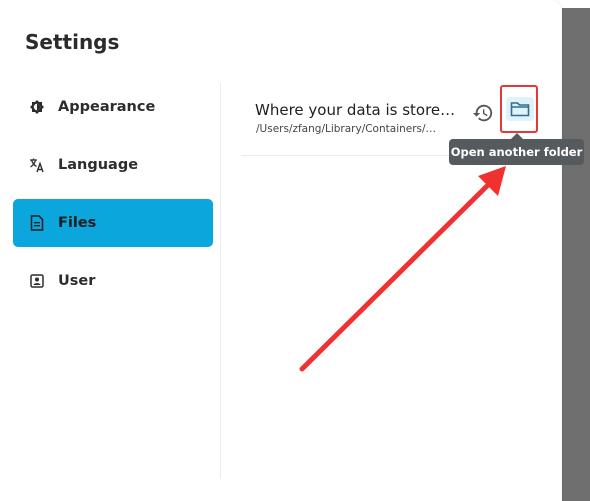 The image size is (590, 501). I want to click on backdrop-overlay, so click(576, 254).